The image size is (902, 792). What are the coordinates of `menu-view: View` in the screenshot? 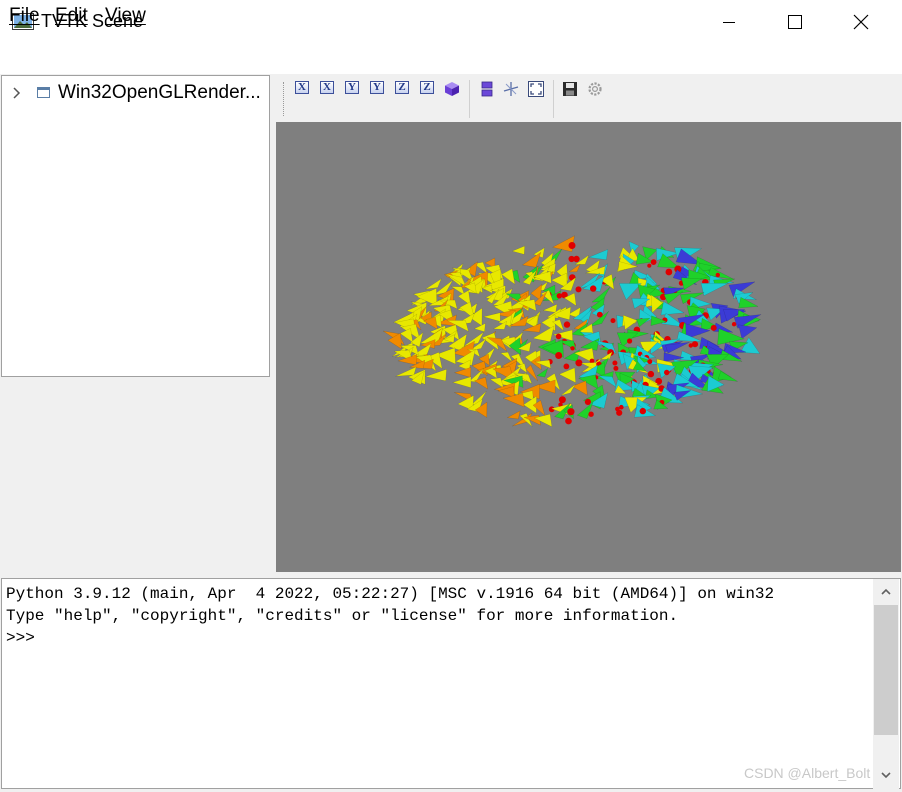 It's located at (125, 16).